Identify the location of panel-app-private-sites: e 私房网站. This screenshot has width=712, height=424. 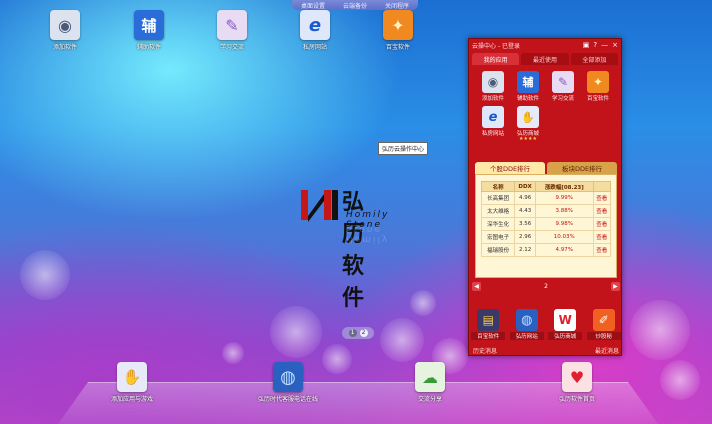
(493, 124).